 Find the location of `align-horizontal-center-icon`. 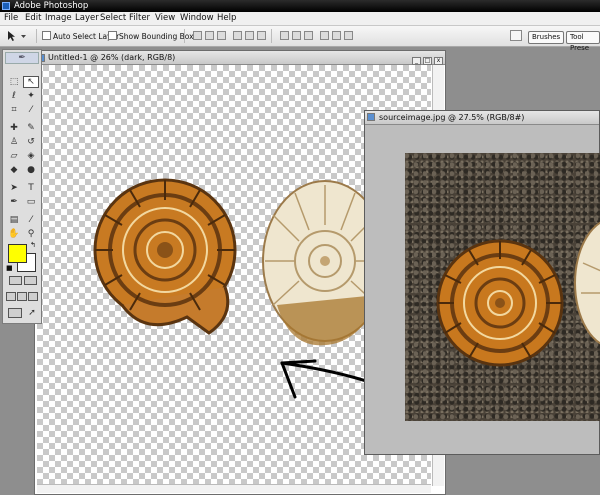

align-horizontal-center-icon is located at coordinates (249, 35).